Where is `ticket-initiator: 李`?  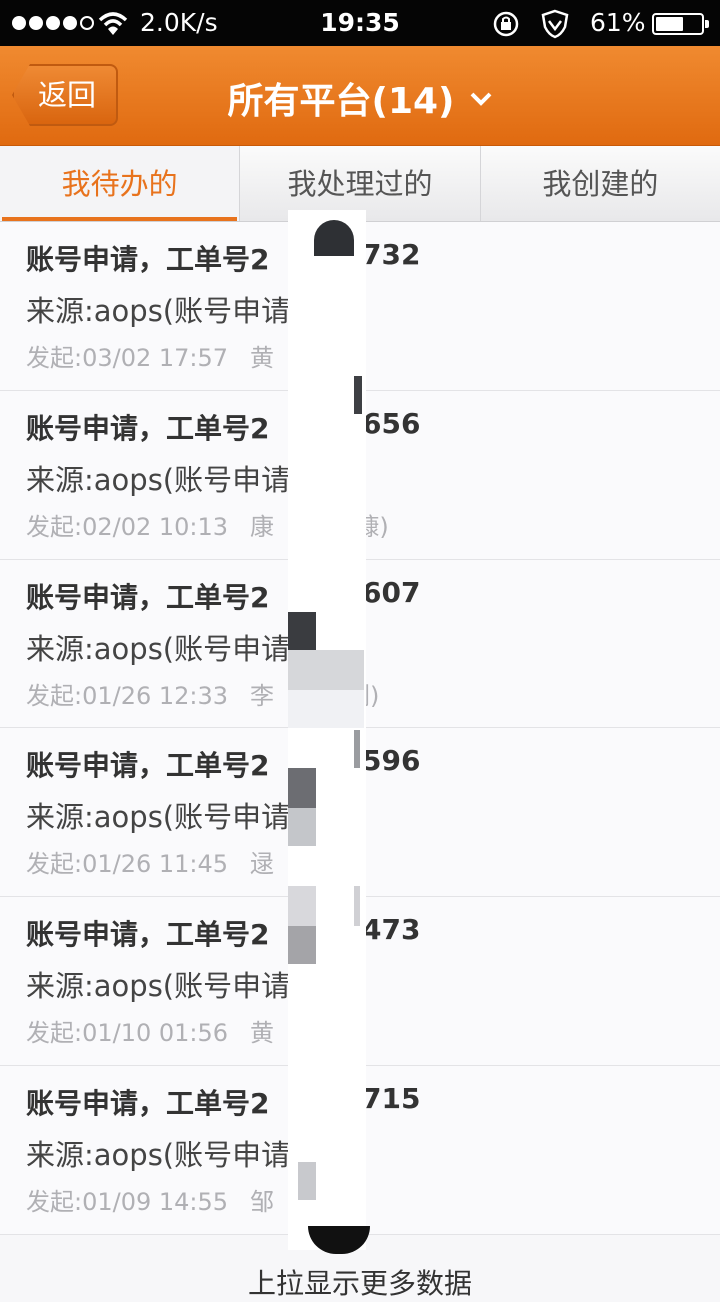
ticket-initiator: 李 is located at coordinates (262, 695).